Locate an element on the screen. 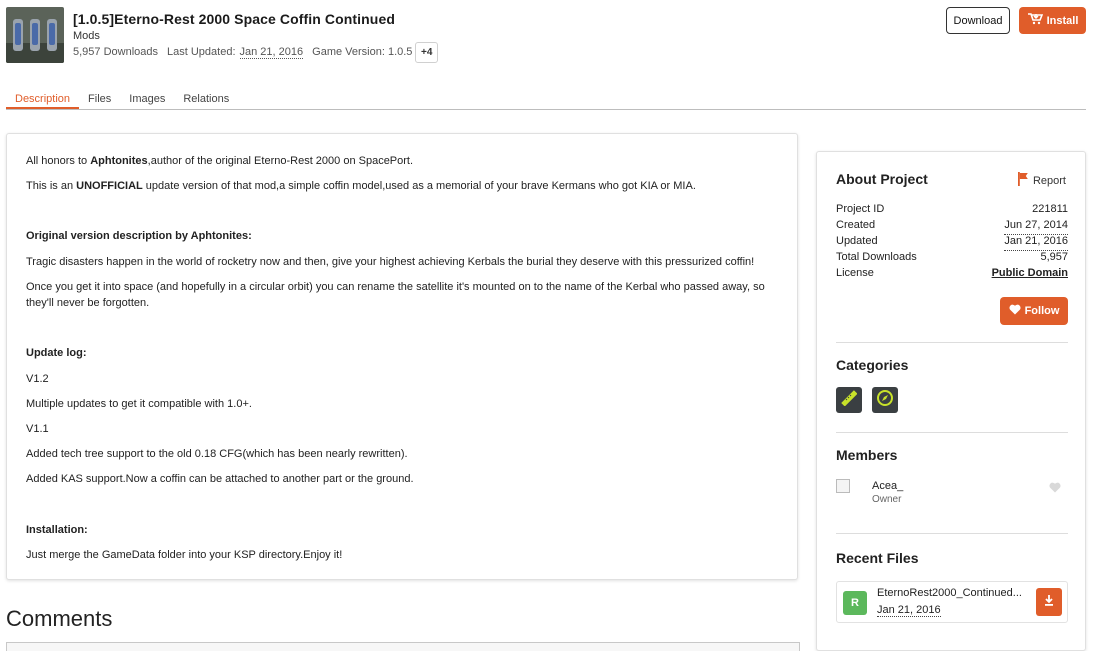 The width and height of the screenshot is (1100, 651). version-label: V1.2 is located at coordinates (37, 379).